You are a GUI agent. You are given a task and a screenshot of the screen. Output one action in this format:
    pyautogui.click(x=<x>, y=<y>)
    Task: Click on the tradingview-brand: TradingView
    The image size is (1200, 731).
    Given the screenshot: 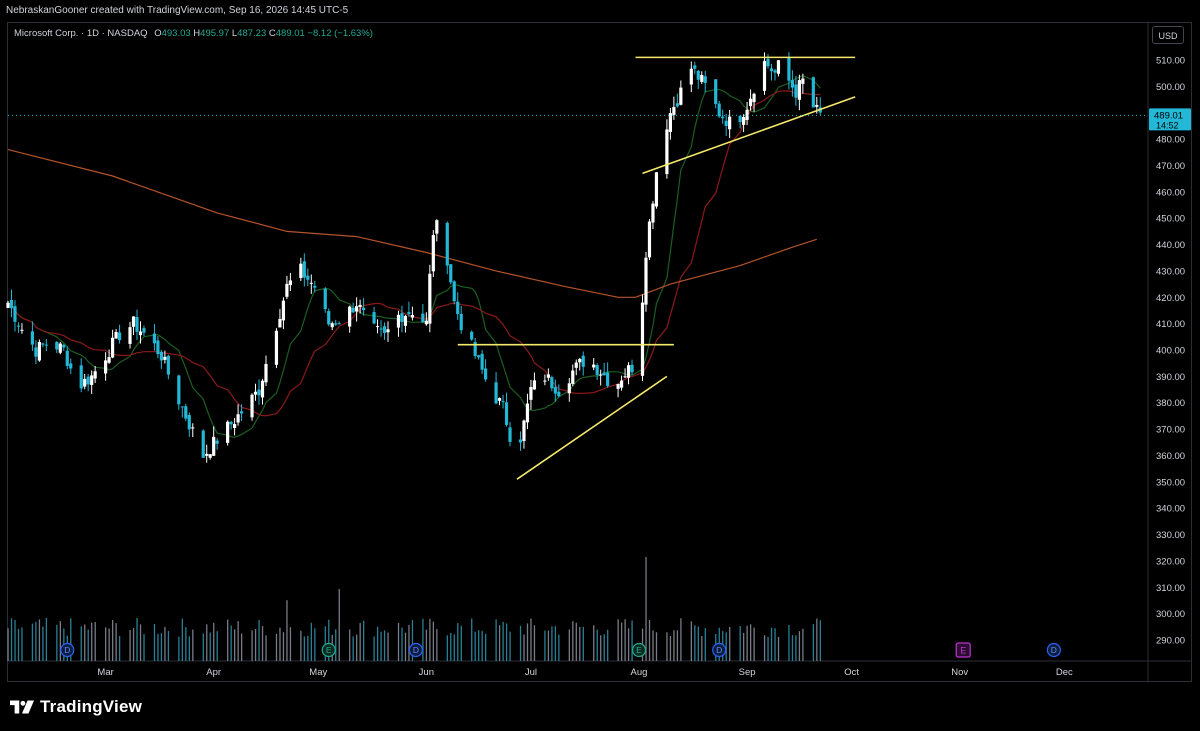 What is the action you would take?
    pyautogui.click(x=76, y=707)
    